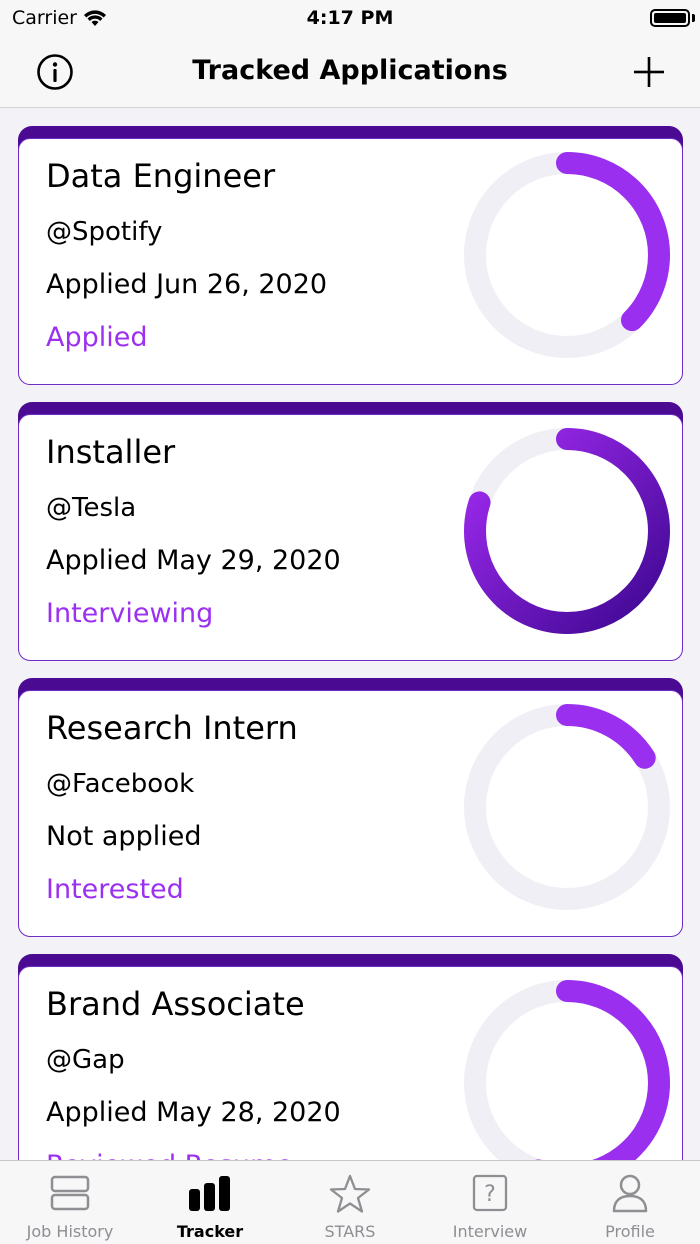 Image resolution: width=700 pixels, height=1244 pixels. I want to click on job-title: Brand Associate, so click(175, 1004).